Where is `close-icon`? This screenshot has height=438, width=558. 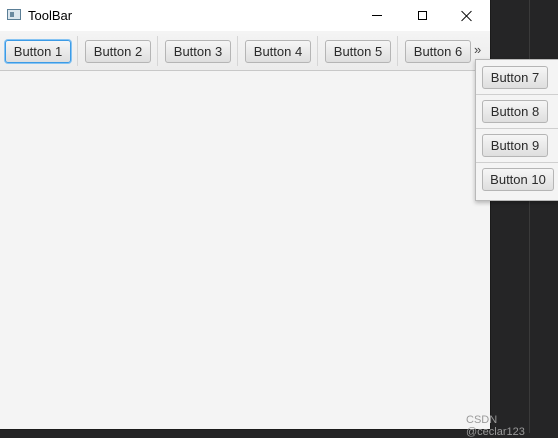 close-icon is located at coordinates (467, 16).